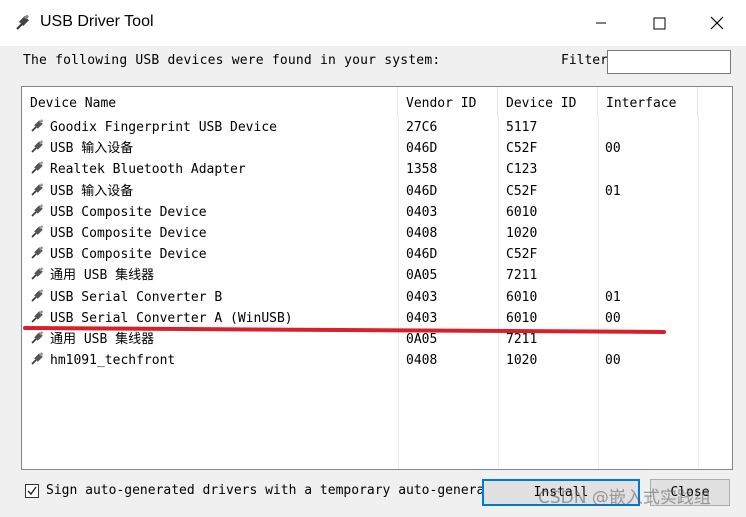 This screenshot has width=746, height=517. I want to click on table-row: USB 输入设备 046D C52F 01, so click(377, 191).